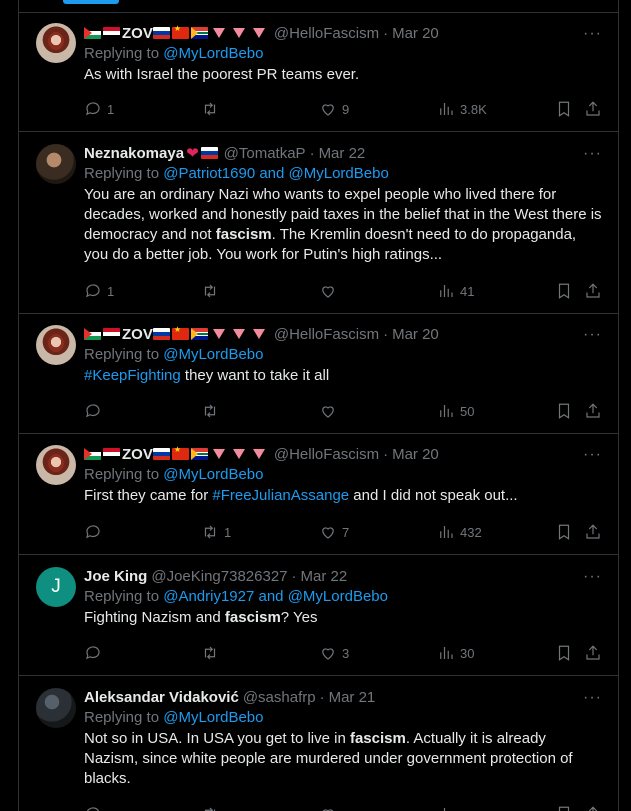 The image size is (631, 811). I want to click on views-button: 50, so click(455, 411).